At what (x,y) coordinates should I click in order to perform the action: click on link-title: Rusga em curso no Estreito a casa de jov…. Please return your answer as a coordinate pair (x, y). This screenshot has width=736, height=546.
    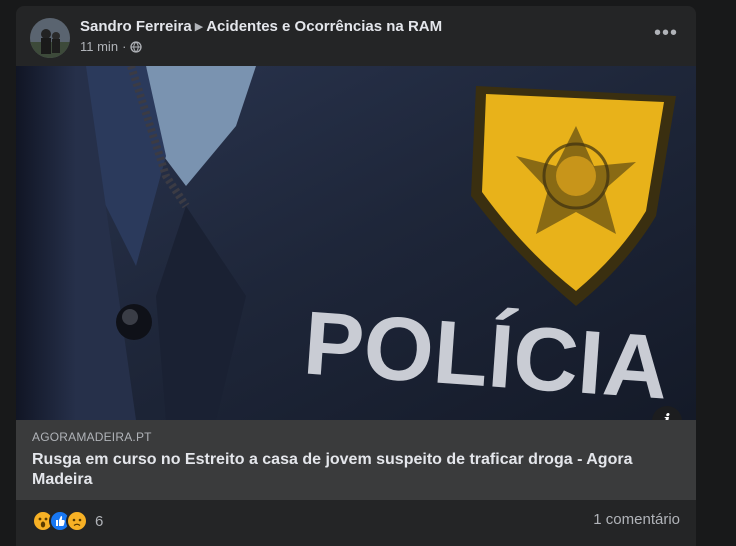
    Looking at the image, I should click on (352, 470).